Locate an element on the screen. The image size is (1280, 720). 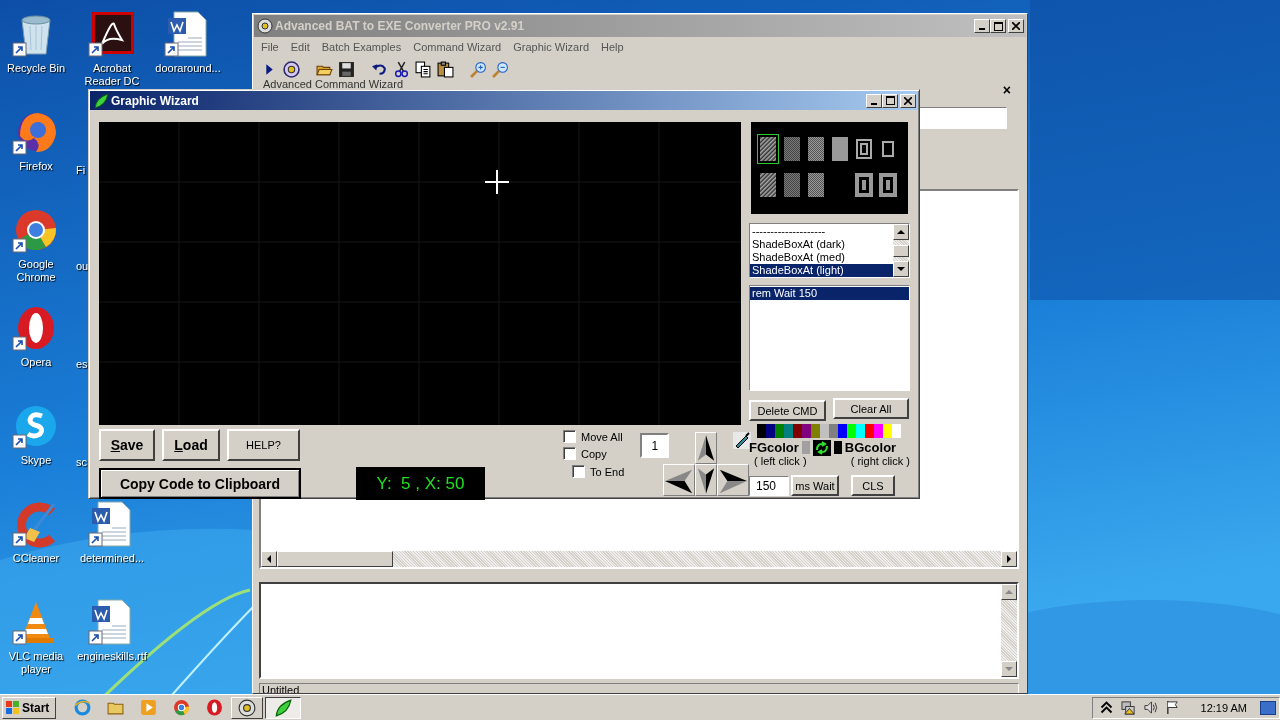
menu-item: Graphic Wizard is located at coordinates (551, 47).